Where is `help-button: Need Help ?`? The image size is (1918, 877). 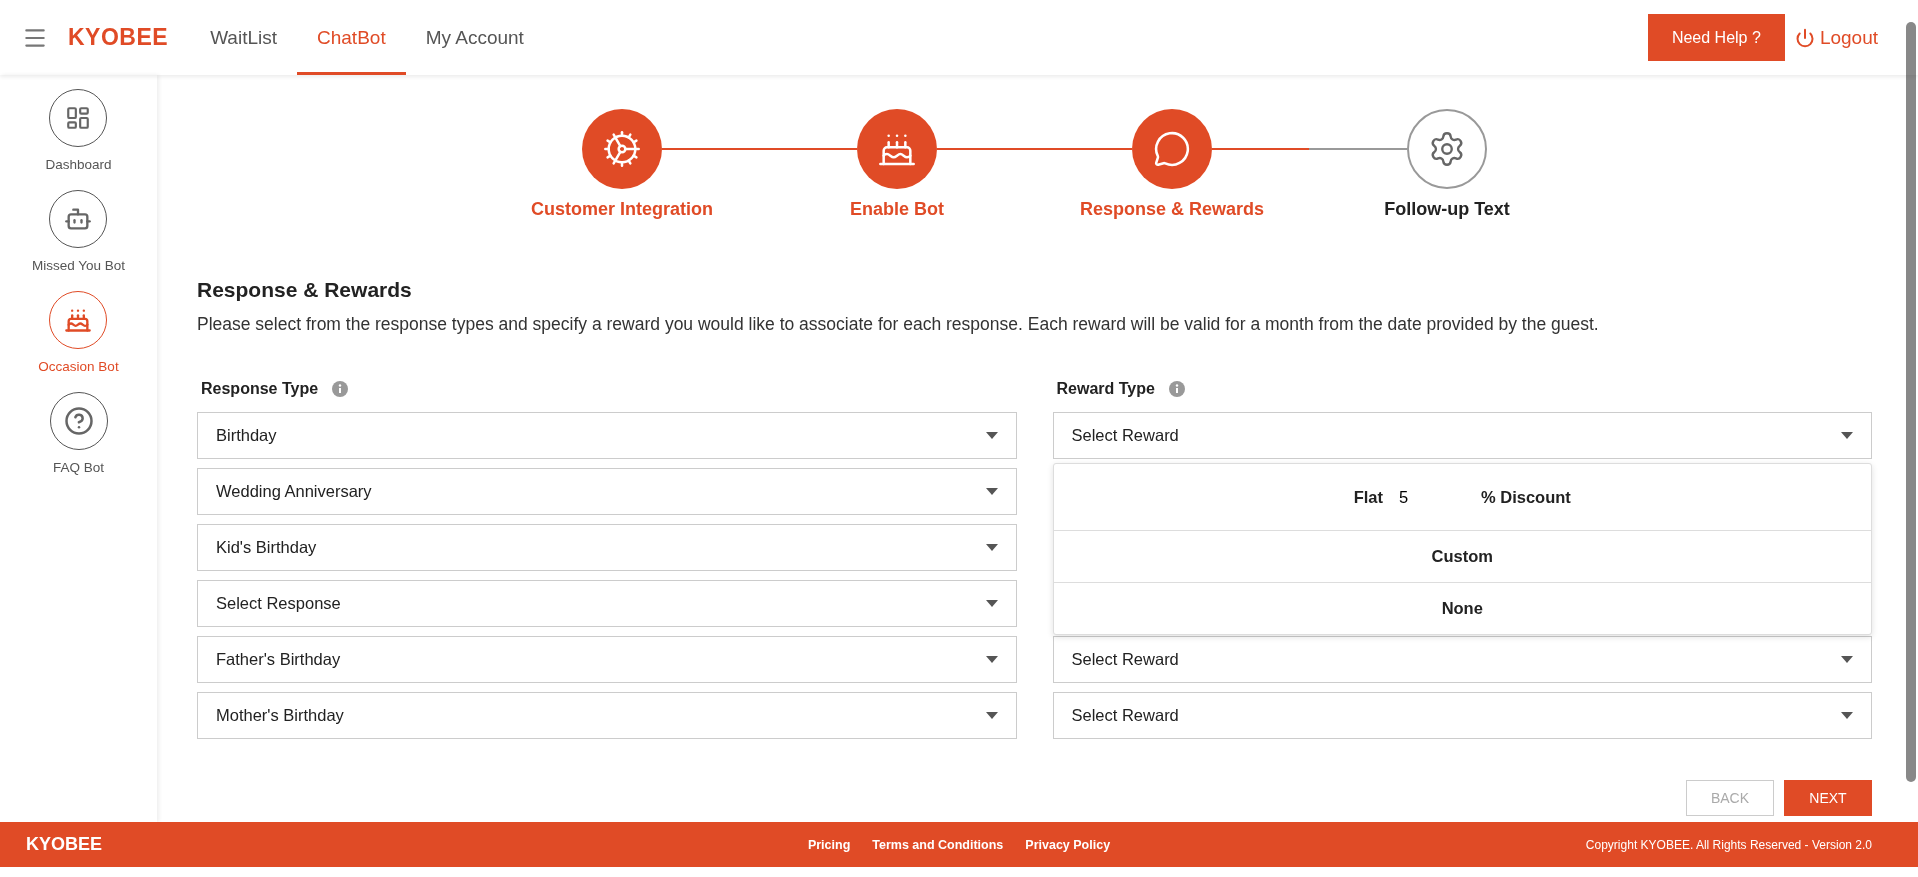
help-button: Need Help ? is located at coordinates (1716, 37).